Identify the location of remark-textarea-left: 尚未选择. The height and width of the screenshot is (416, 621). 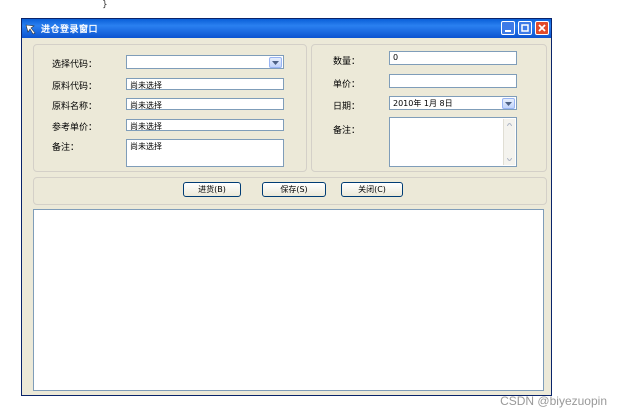
(205, 153).